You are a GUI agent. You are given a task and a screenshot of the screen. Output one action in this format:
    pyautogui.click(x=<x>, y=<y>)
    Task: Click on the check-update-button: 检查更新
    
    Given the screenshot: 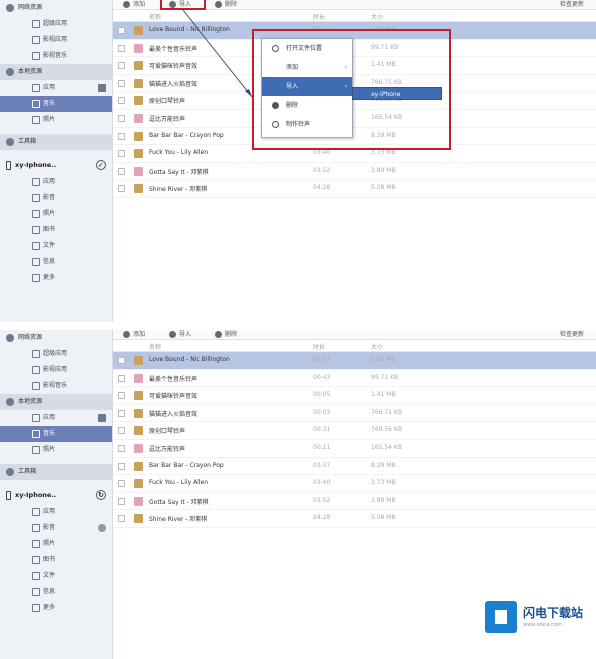 What is the action you would take?
    pyautogui.click(x=572, y=335)
    